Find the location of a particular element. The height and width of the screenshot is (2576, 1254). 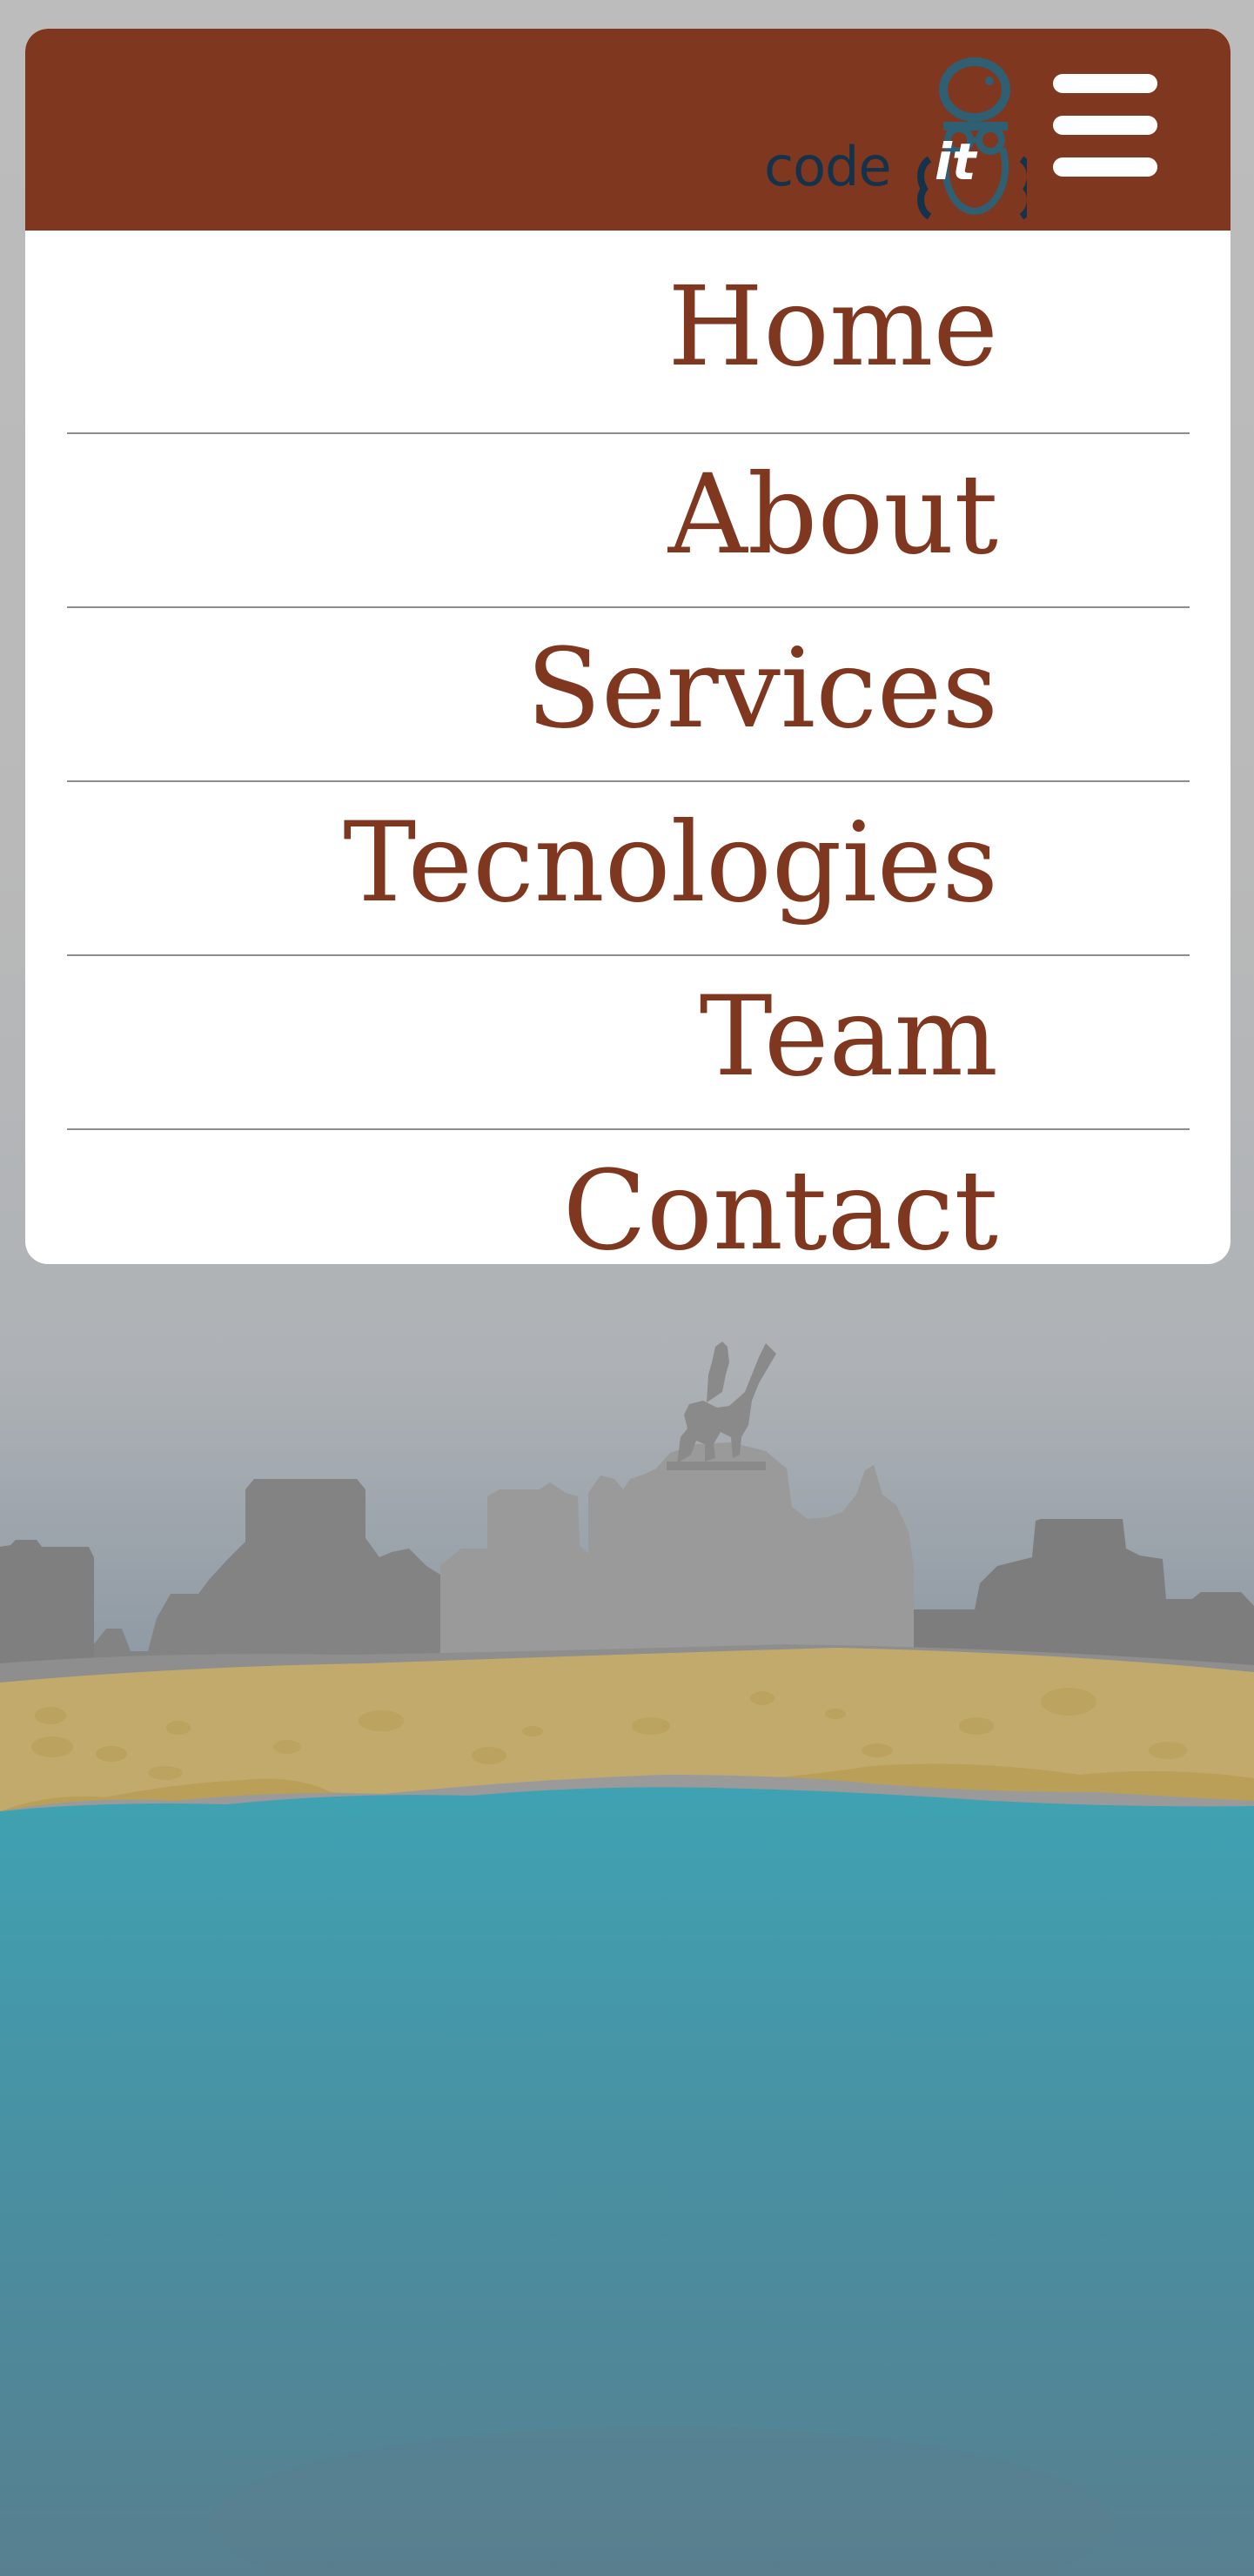

nav-item-tecnologies: Tecnologies is located at coordinates (628, 867).